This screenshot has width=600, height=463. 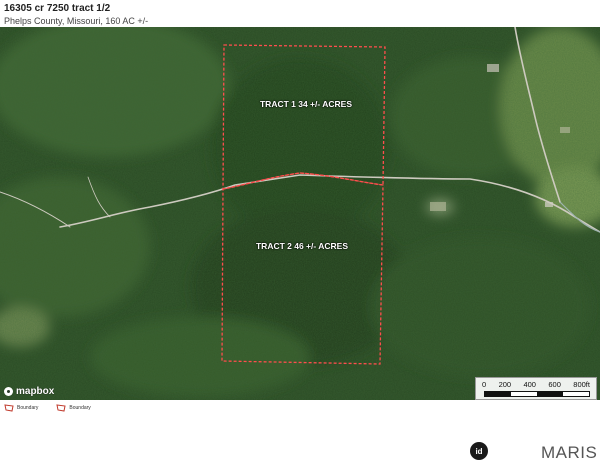 I want to click on mapbox-wordmark: mapbox, so click(x=35, y=391).